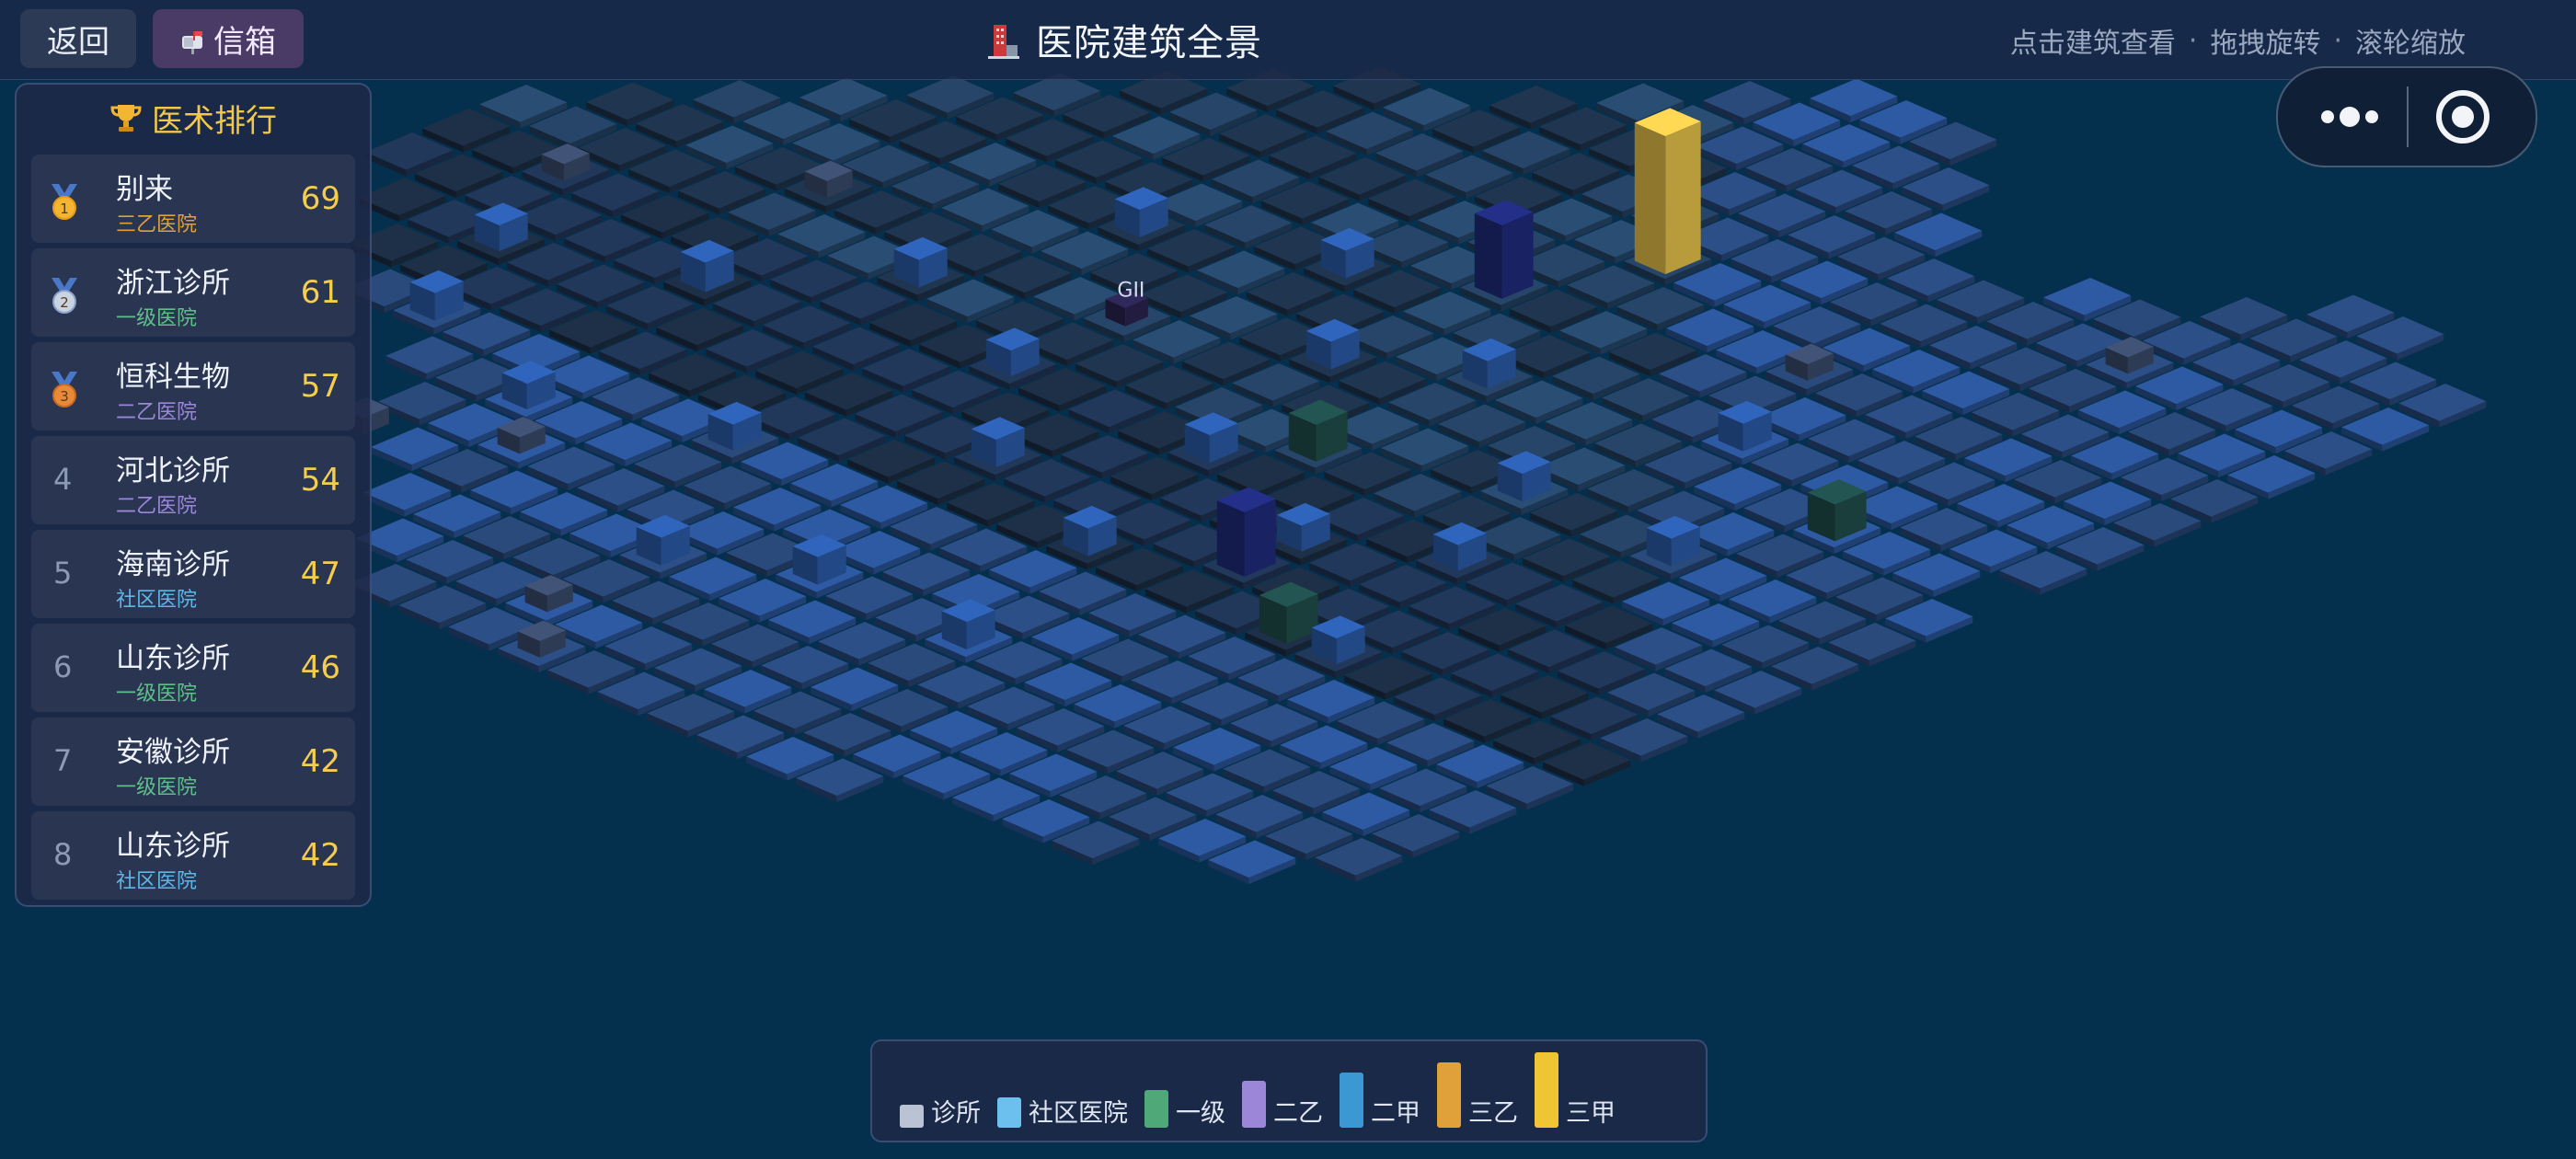 The width and height of the screenshot is (2576, 1159). Describe the element at coordinates (1591, 1113) in the screenshot. I see `legend-label: 三甲` at that location.